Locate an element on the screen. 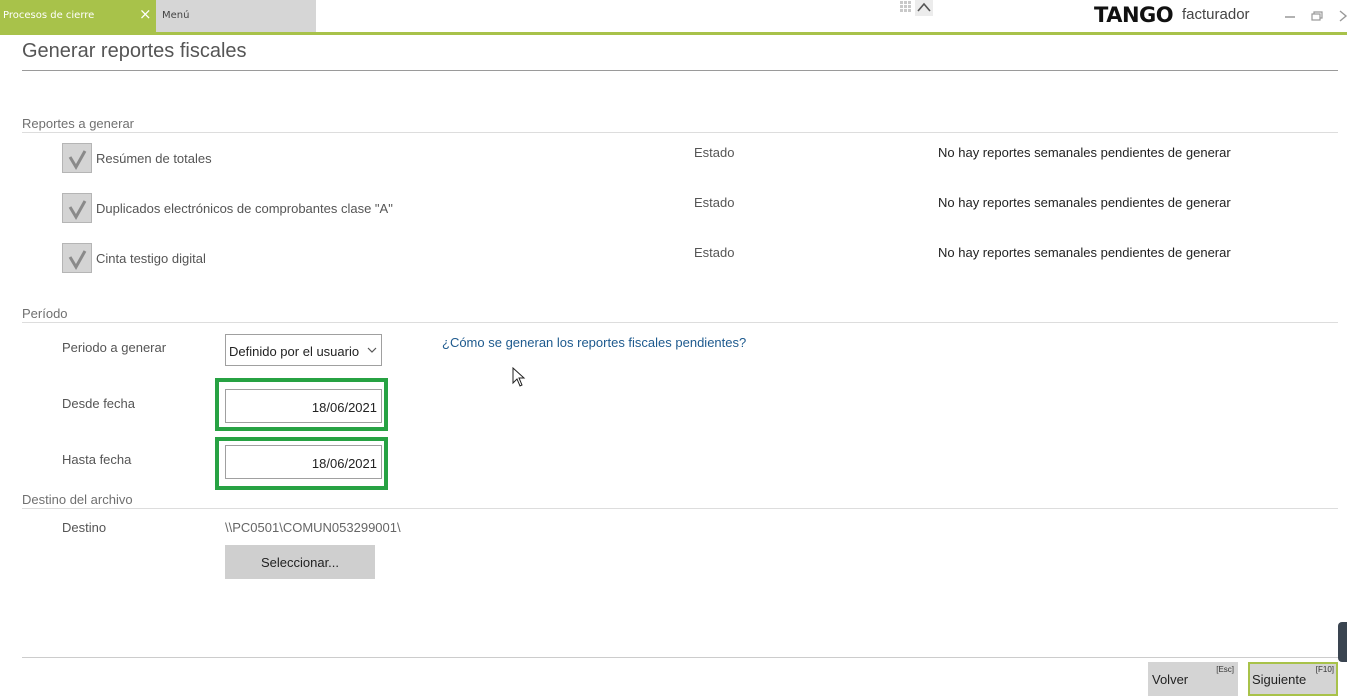 The width and height of the screenshot is (1347, 699). tab-menu: Menú is located at coordinates (236, 16).